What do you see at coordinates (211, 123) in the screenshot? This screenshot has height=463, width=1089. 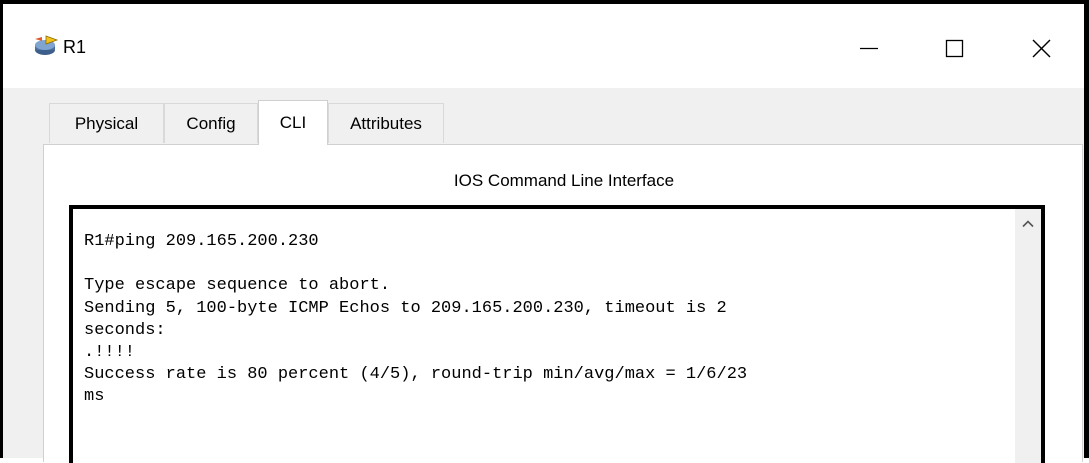 I see `tab-config: Config` at bounding box center [211, 123].